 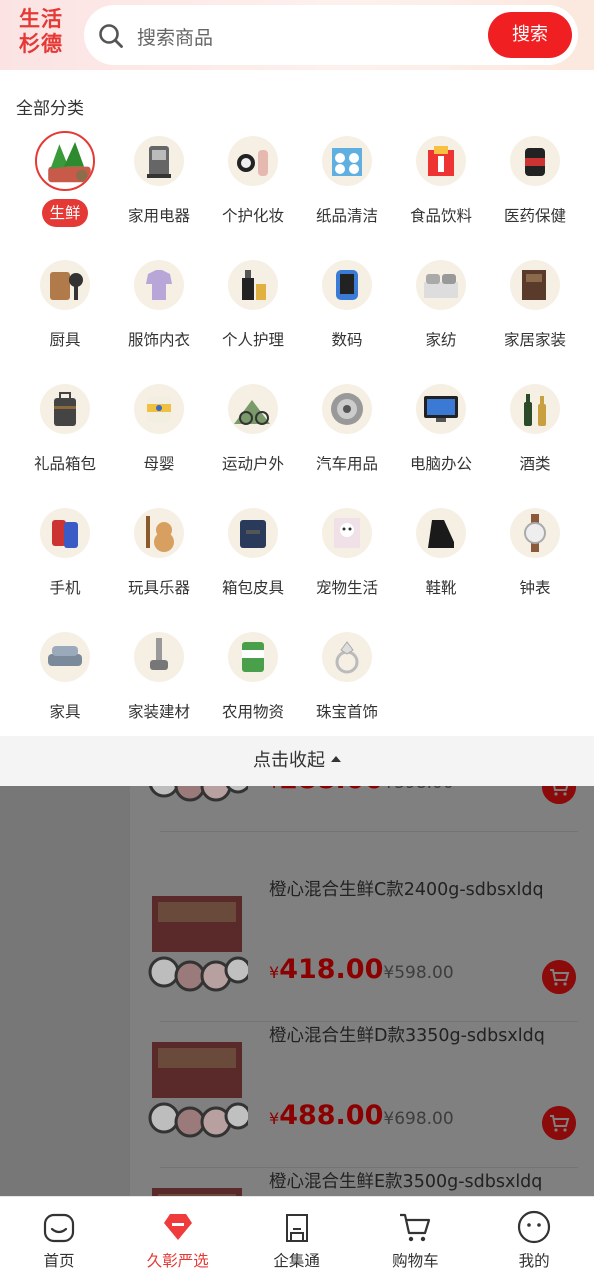 What do you see at coordinates (59, 1261) in the screenshot?
I see `nav-label: 首页` at bounding box center [59, 1261].